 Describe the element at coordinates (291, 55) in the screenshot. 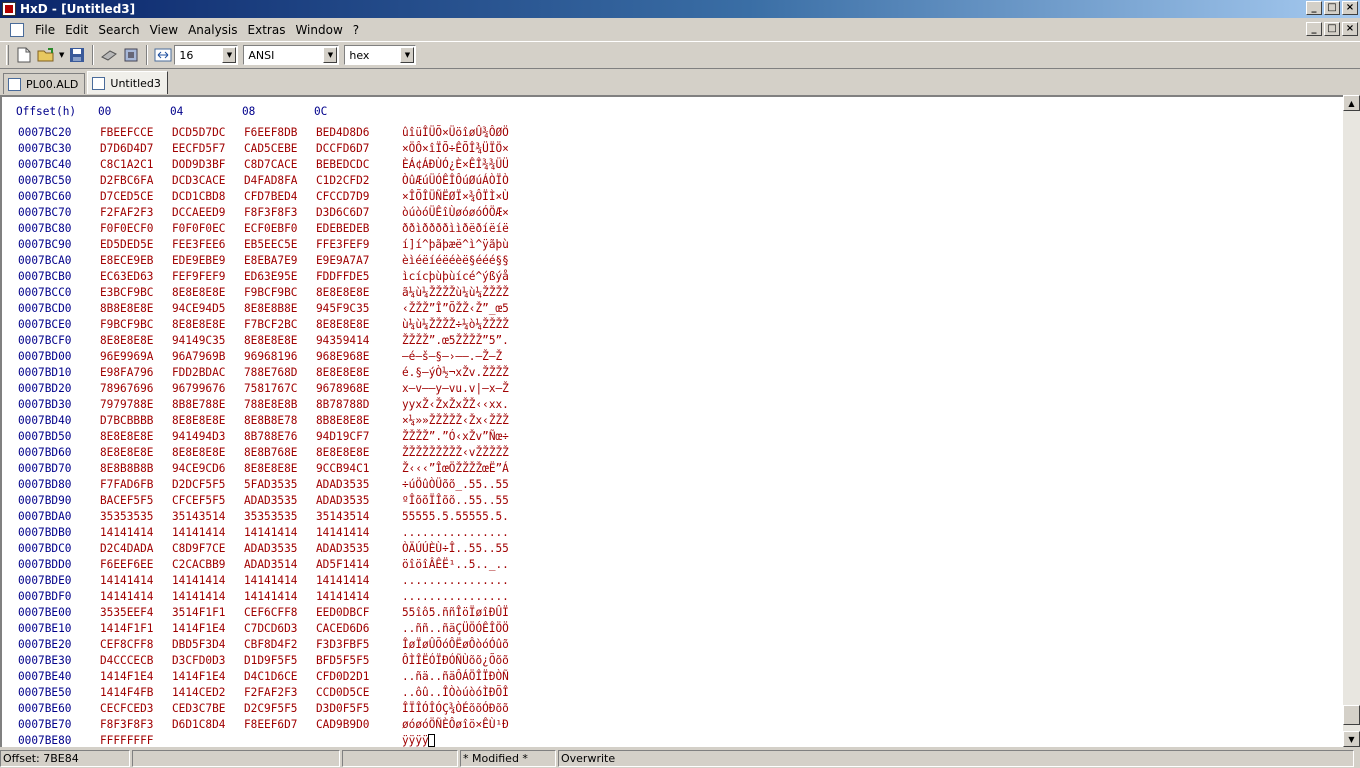

I see `charset-select: ANSI ▼` at that location.